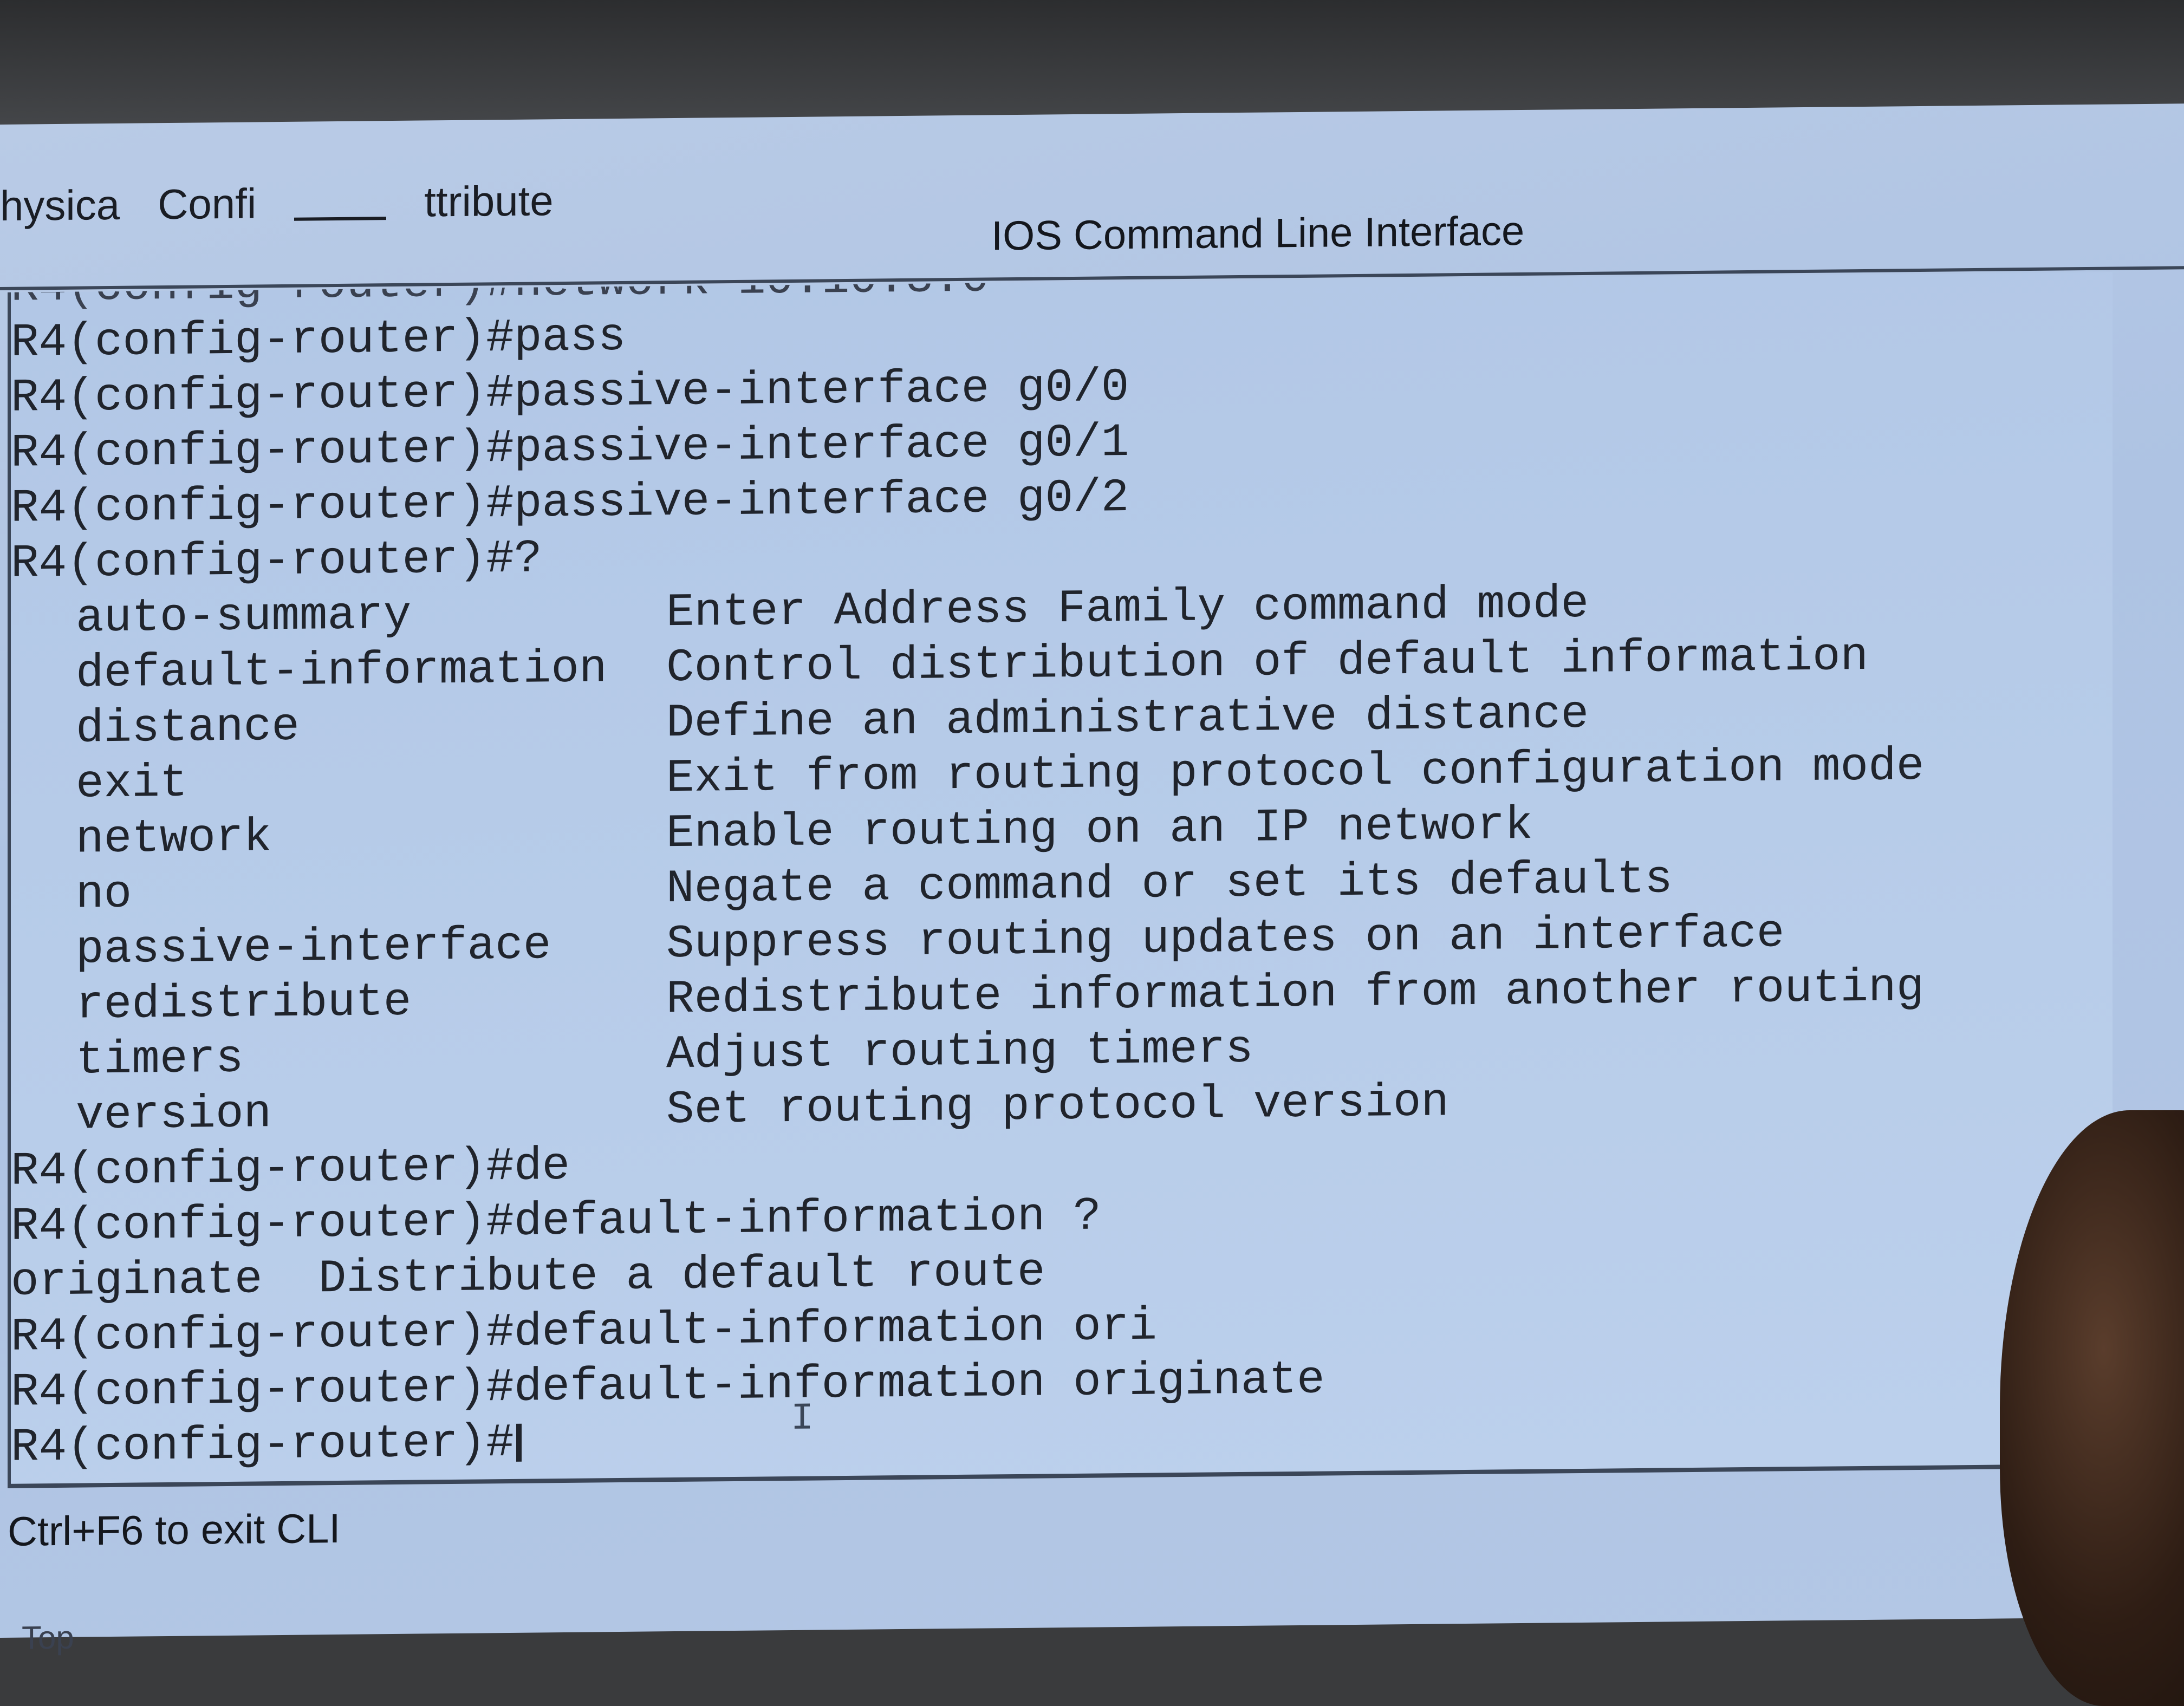 Image resolution: width=2184 pixels, height=1706 pixels. What do you see at coordinates (137, 1280) in the screenshot?
I see `help-command: originate` at bounding box center [137, 1280].